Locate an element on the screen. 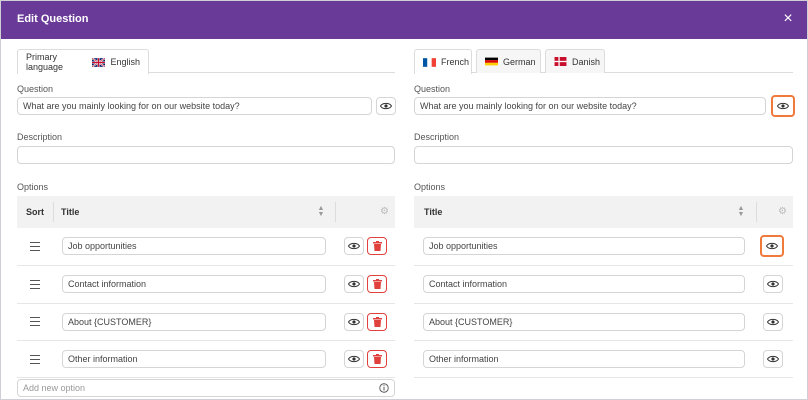 The width and height of the screenshot is (808, 400). close-icon: × is located at coordinates (788, 18).